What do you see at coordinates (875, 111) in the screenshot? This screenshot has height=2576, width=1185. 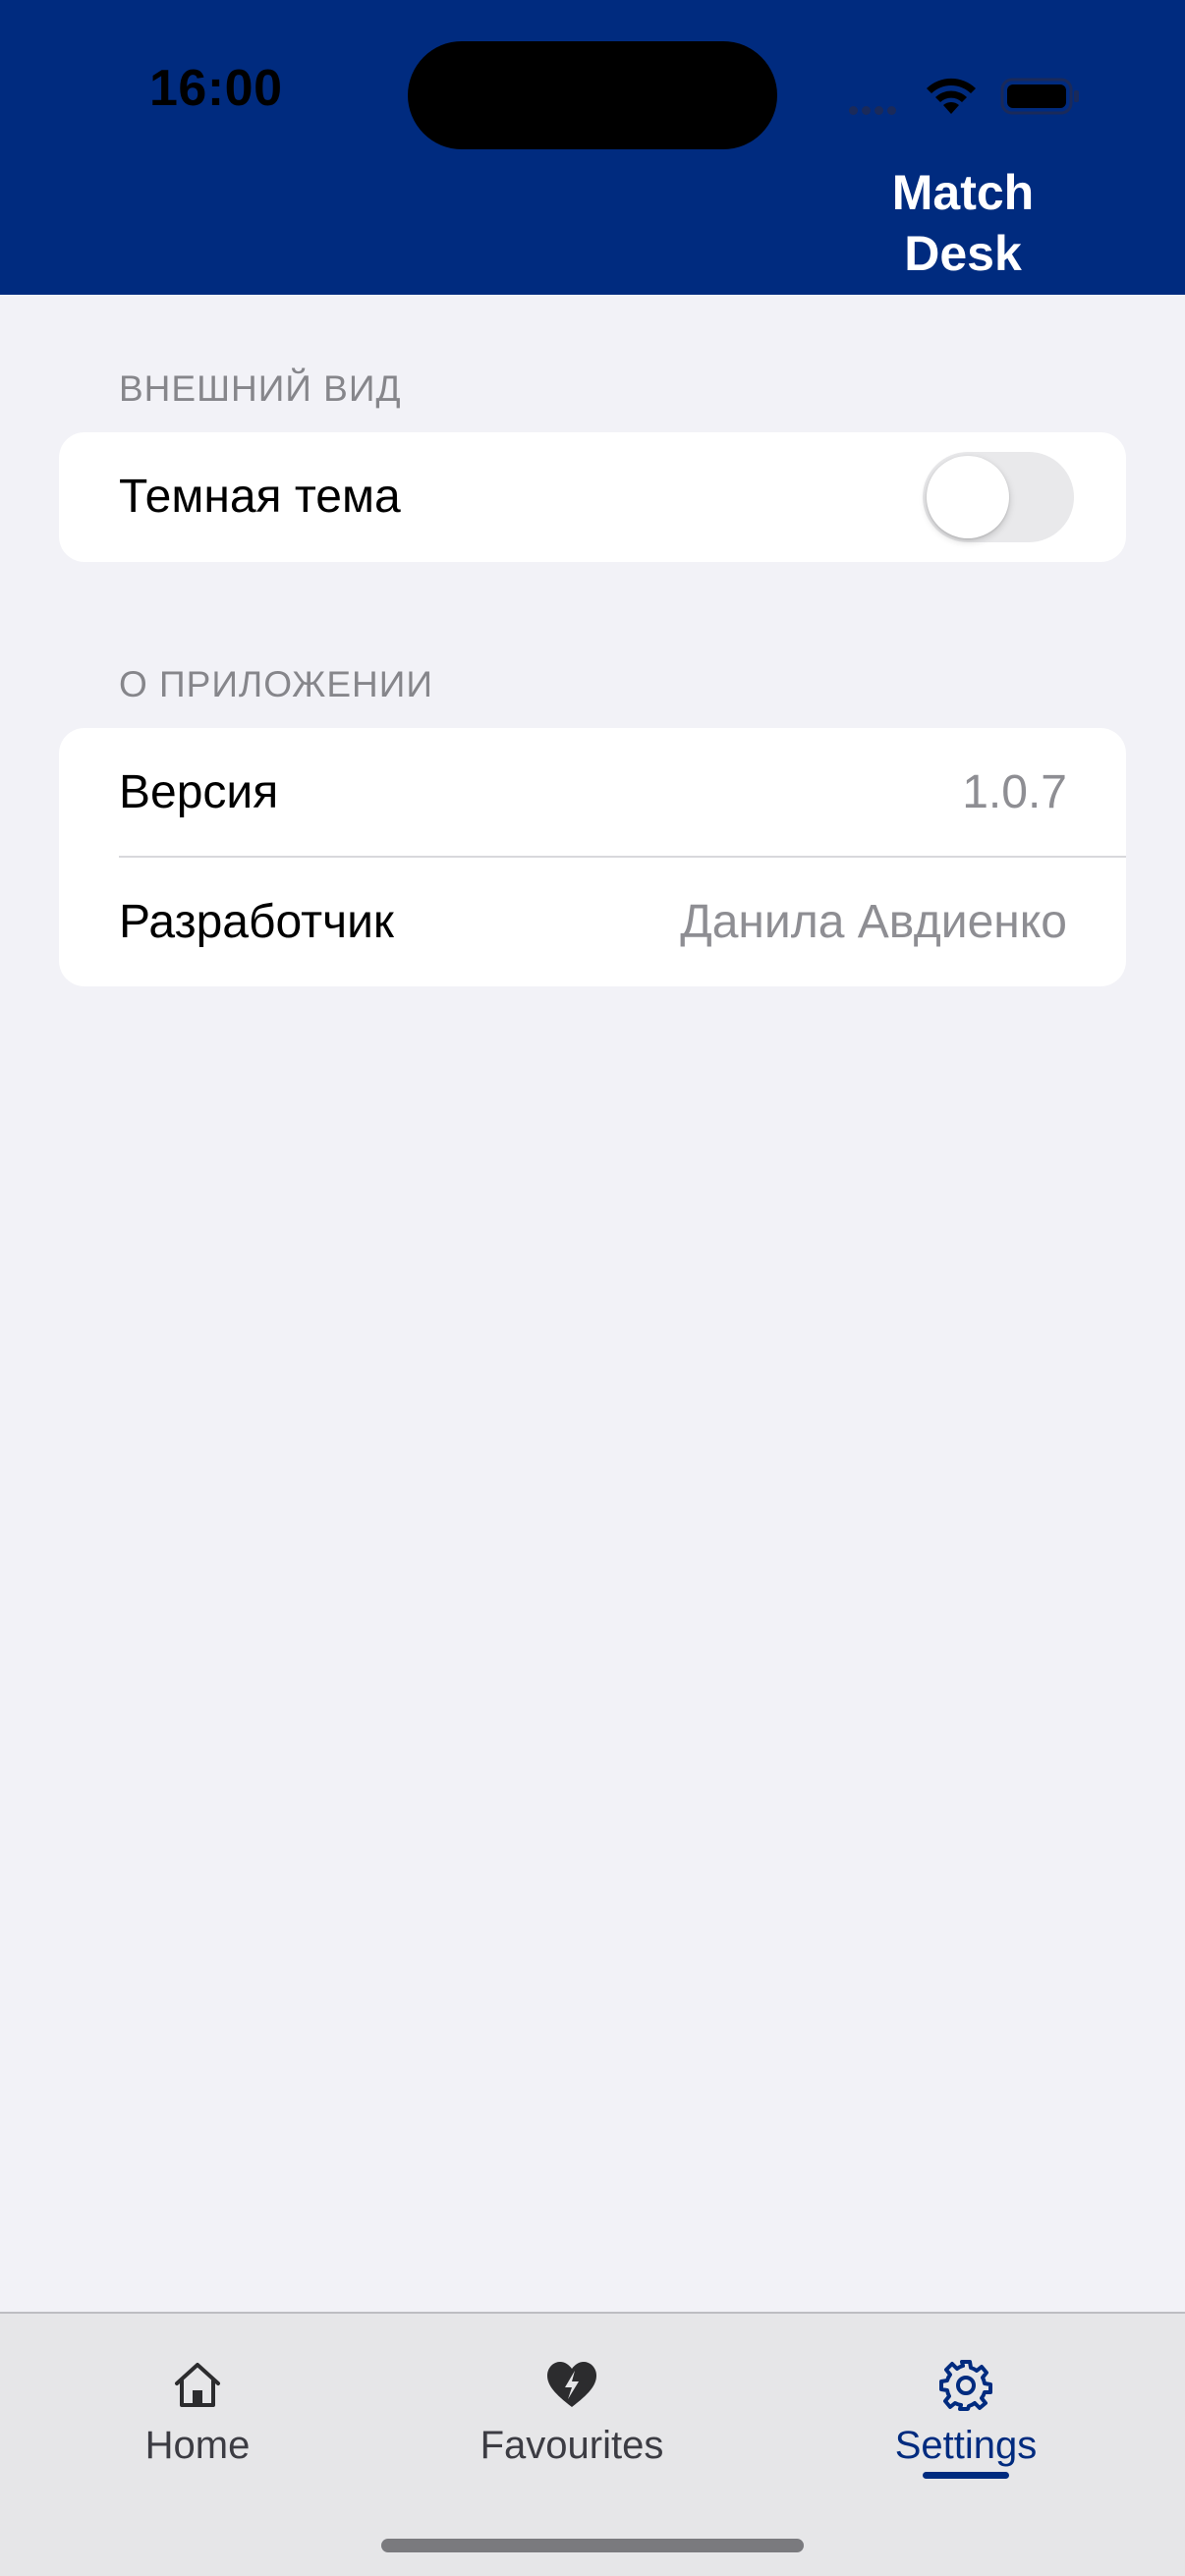 I see `cellular-signal-icon` at bounding box center [875, 111].